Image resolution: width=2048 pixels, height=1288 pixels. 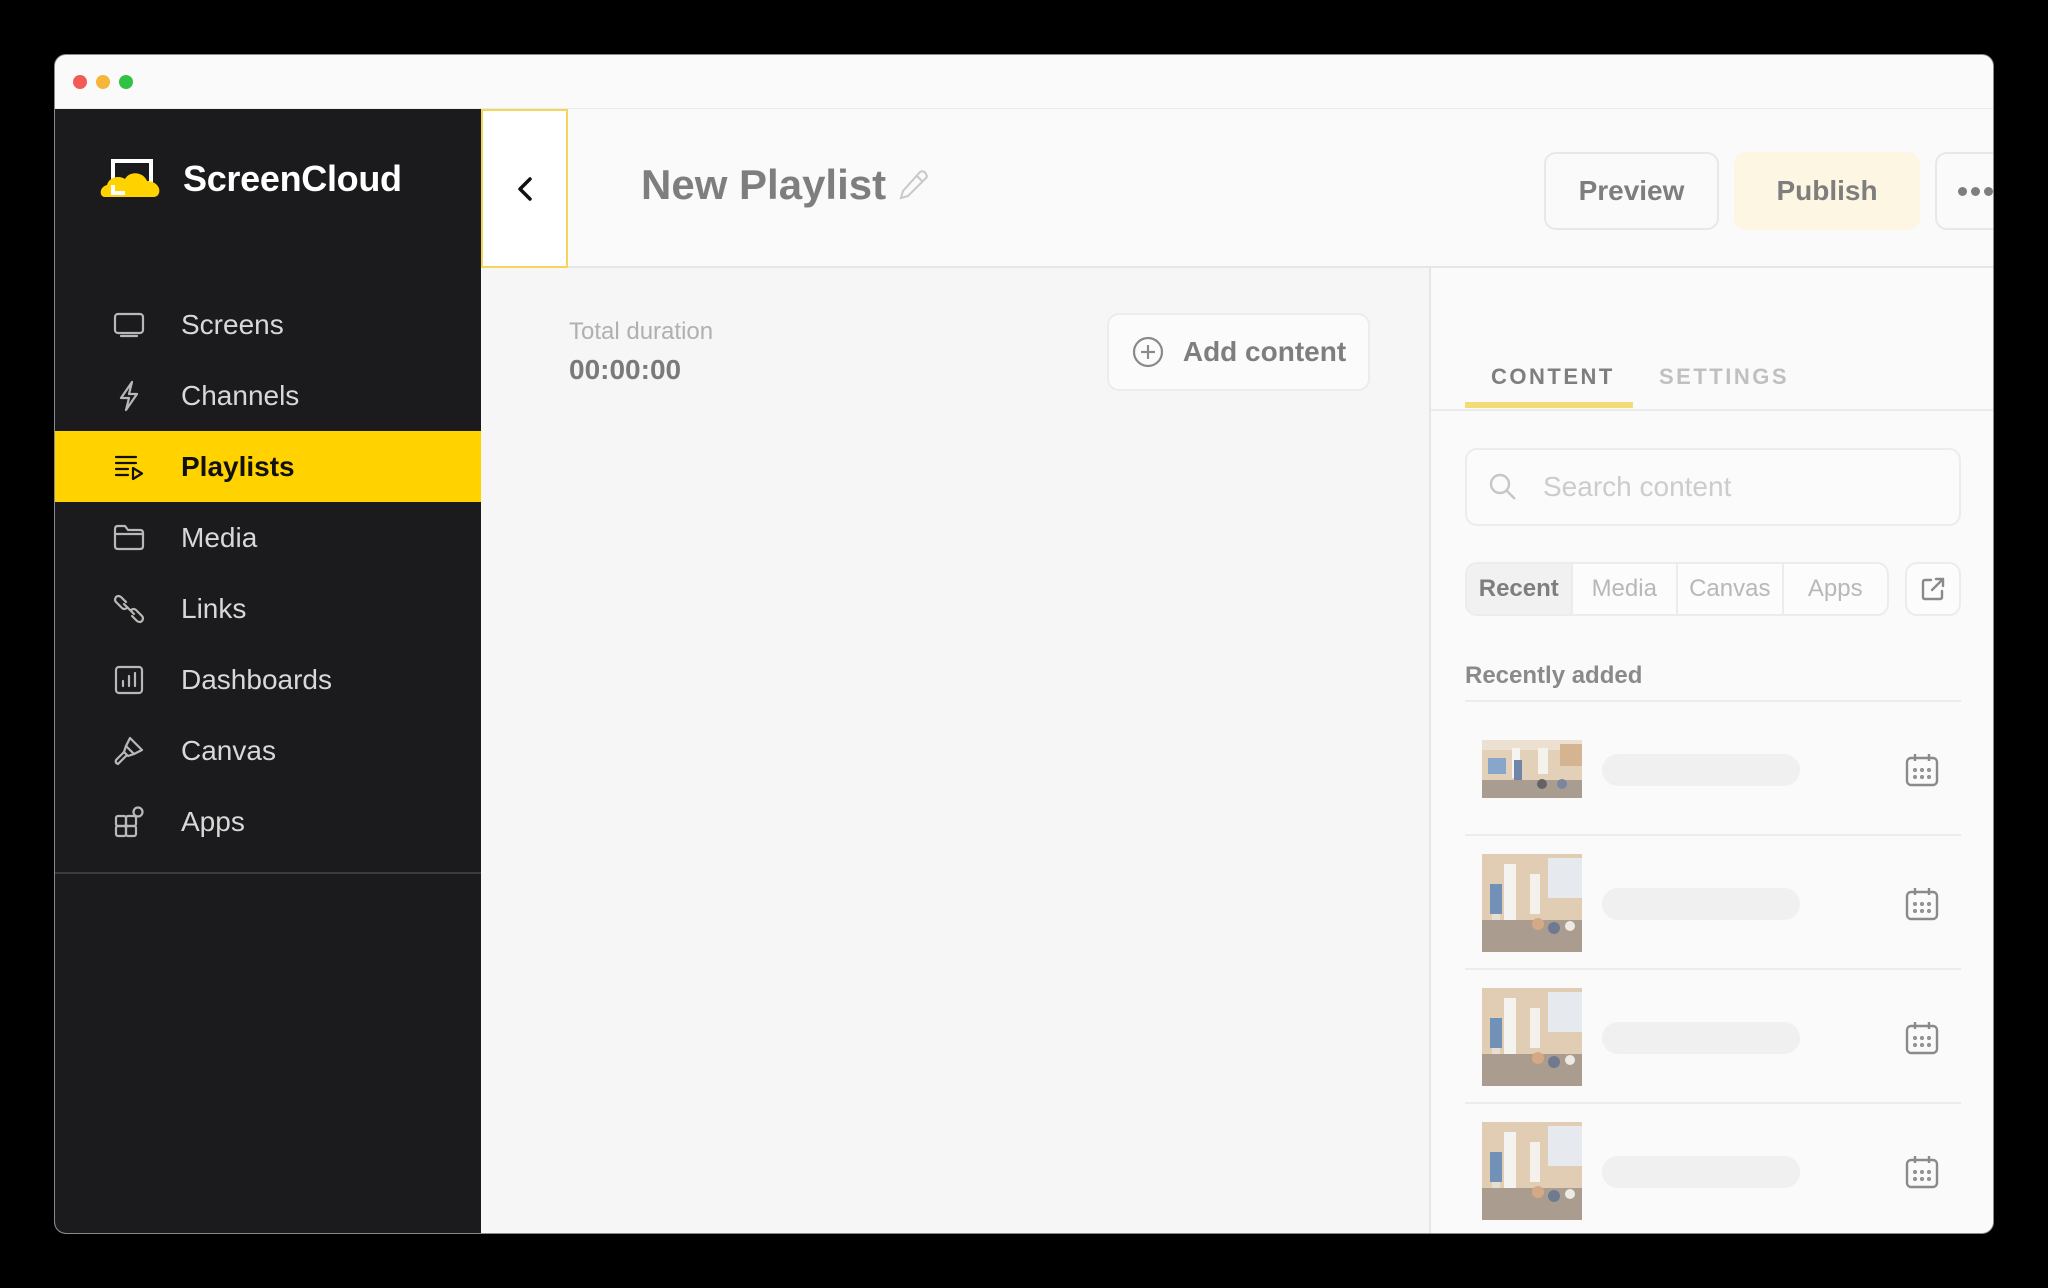 I want to click on sidebar-item-dashboards: Dashboards, so click(x=268, y=679).